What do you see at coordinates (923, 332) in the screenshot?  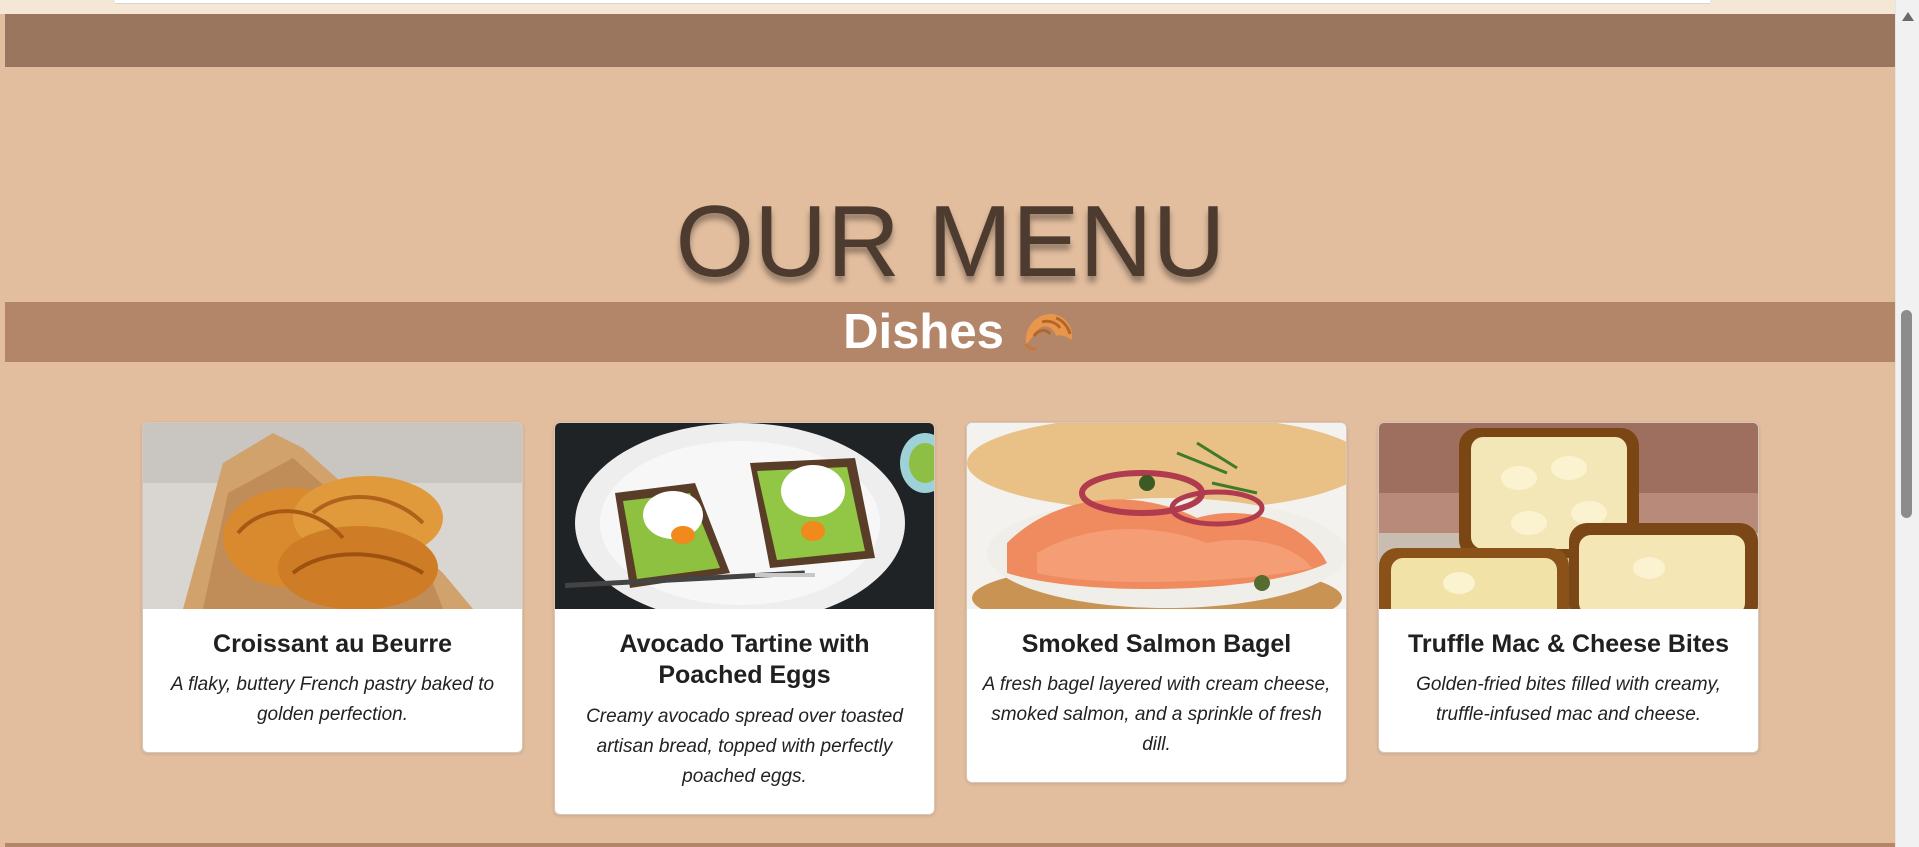 I see `section-title: Dishes` at bounding box center [923, 332].